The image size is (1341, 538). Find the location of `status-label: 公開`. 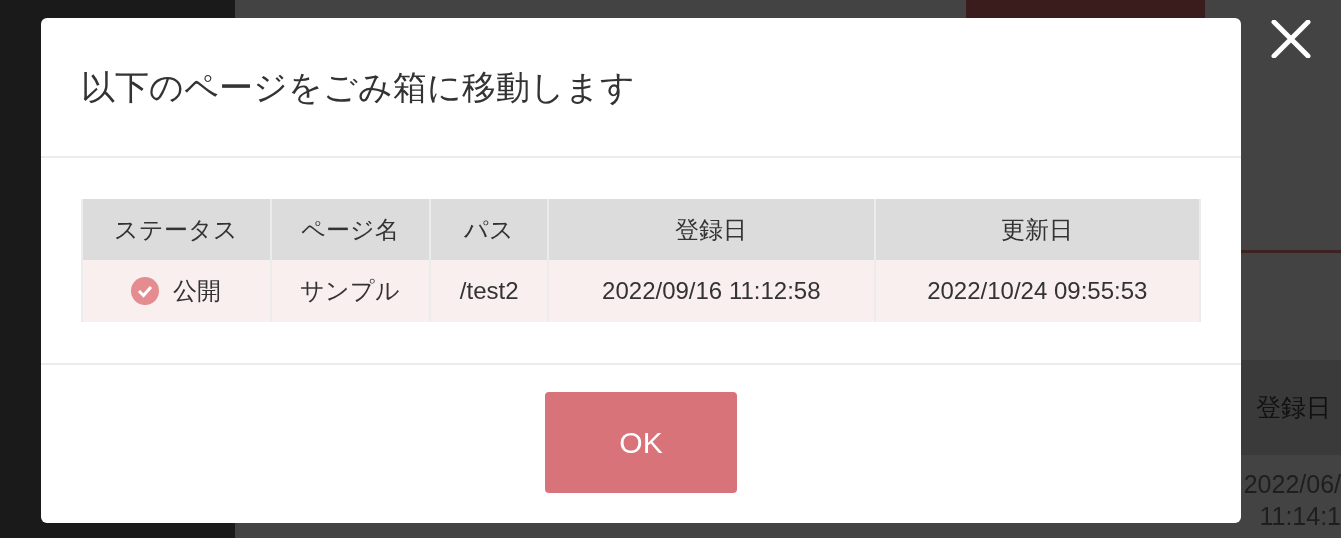

status-label: 公開 is located at coordinates (197, 291).